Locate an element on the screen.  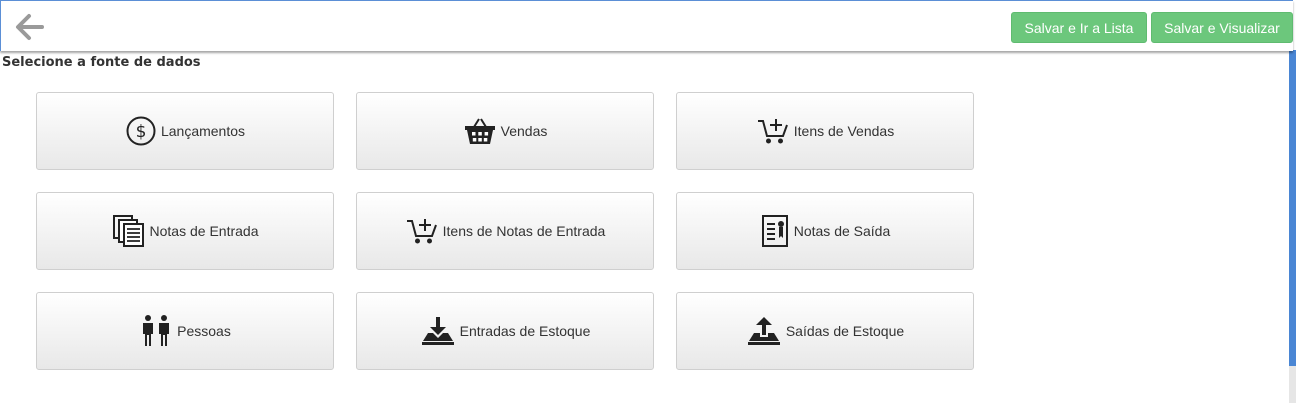
arrow-left-icon is located at coordinates (30, 27).